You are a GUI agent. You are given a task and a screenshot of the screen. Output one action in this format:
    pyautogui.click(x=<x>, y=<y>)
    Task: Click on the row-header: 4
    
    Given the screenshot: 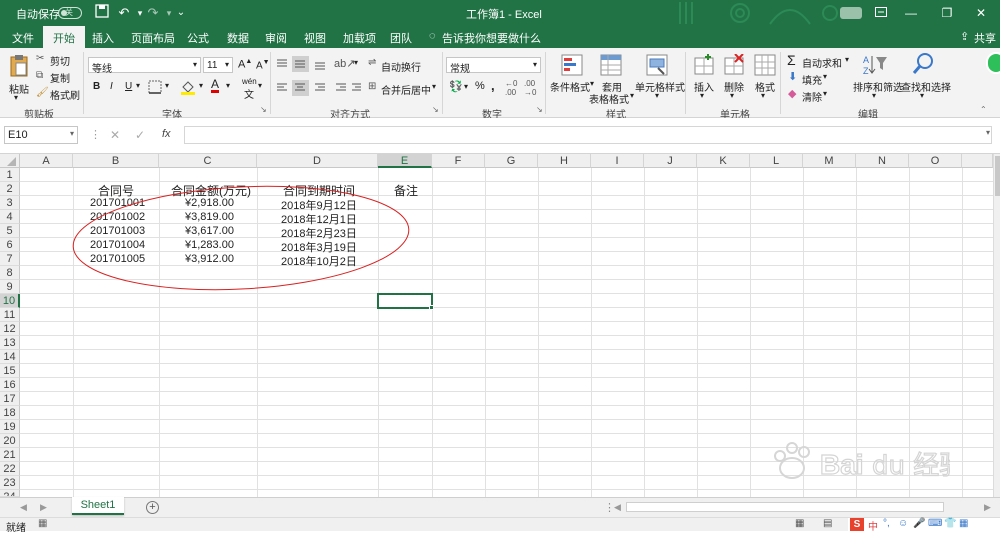 What is the action you would take?
    pyautogui.click(x=10, y=217)
    